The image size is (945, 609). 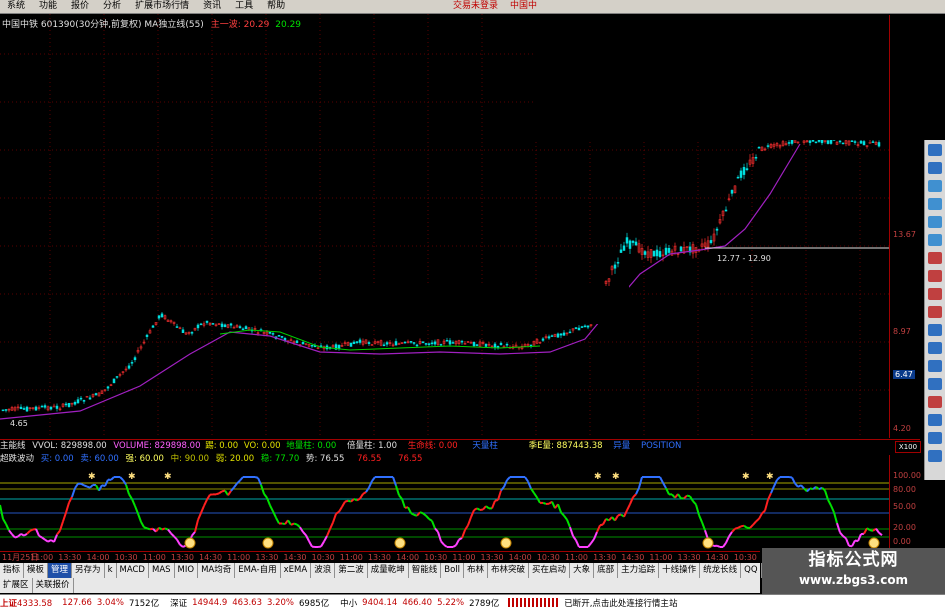 What do you see at coordinates (239, 557) in the screenshot?
I see `time-label: 11:00` at bounding box center [239, 557].